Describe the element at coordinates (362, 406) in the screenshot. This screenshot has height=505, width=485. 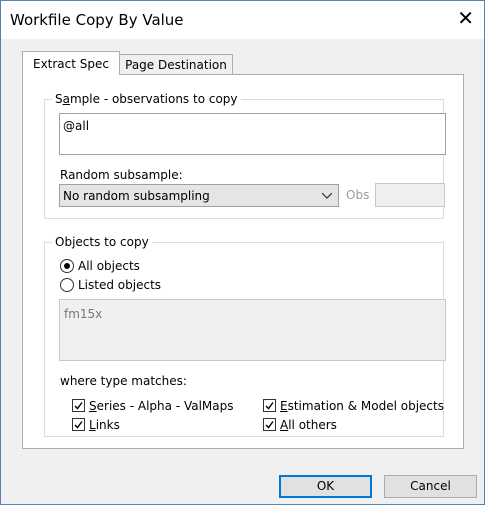
I see `estimation-checkbox-label: Estimation & Model objects` at that location.